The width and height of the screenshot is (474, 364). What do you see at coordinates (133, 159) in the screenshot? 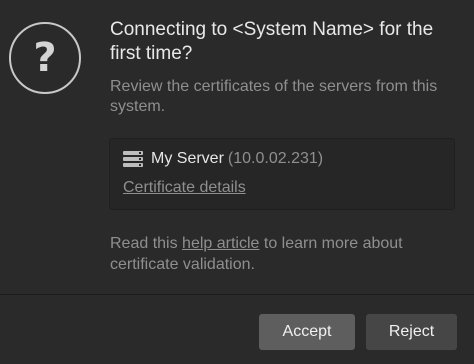
I see `server-icon` at bounding box center [133, 159].